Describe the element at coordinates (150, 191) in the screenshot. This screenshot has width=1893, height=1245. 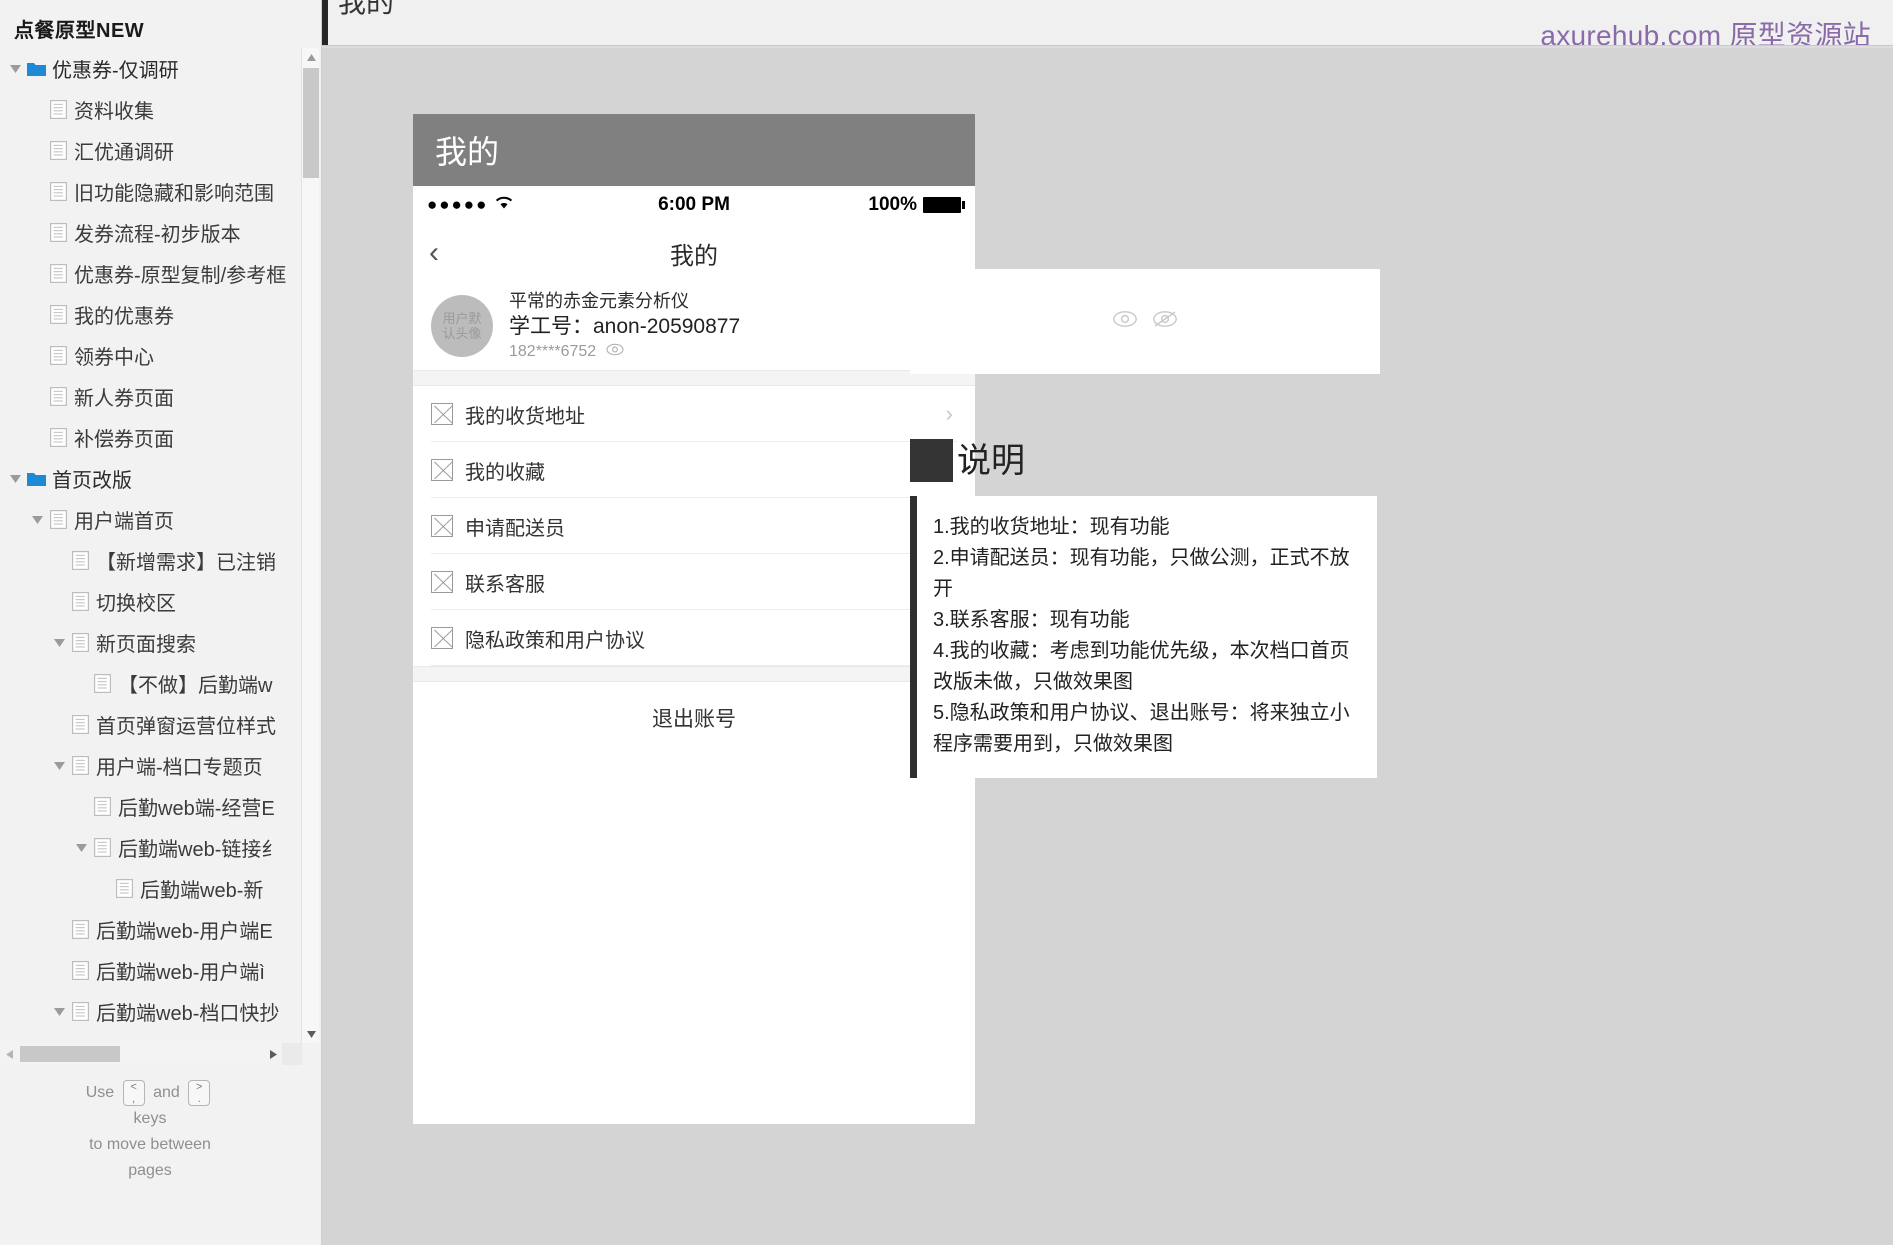
I see `tree-item-3: 旧功能隐藏和影响范围` at that location.